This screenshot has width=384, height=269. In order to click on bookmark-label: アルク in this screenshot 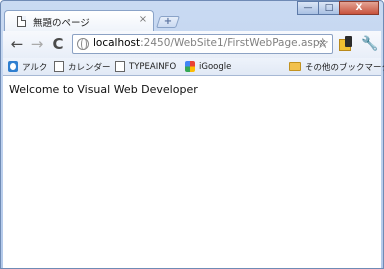, I will do `click(35, 67)`.